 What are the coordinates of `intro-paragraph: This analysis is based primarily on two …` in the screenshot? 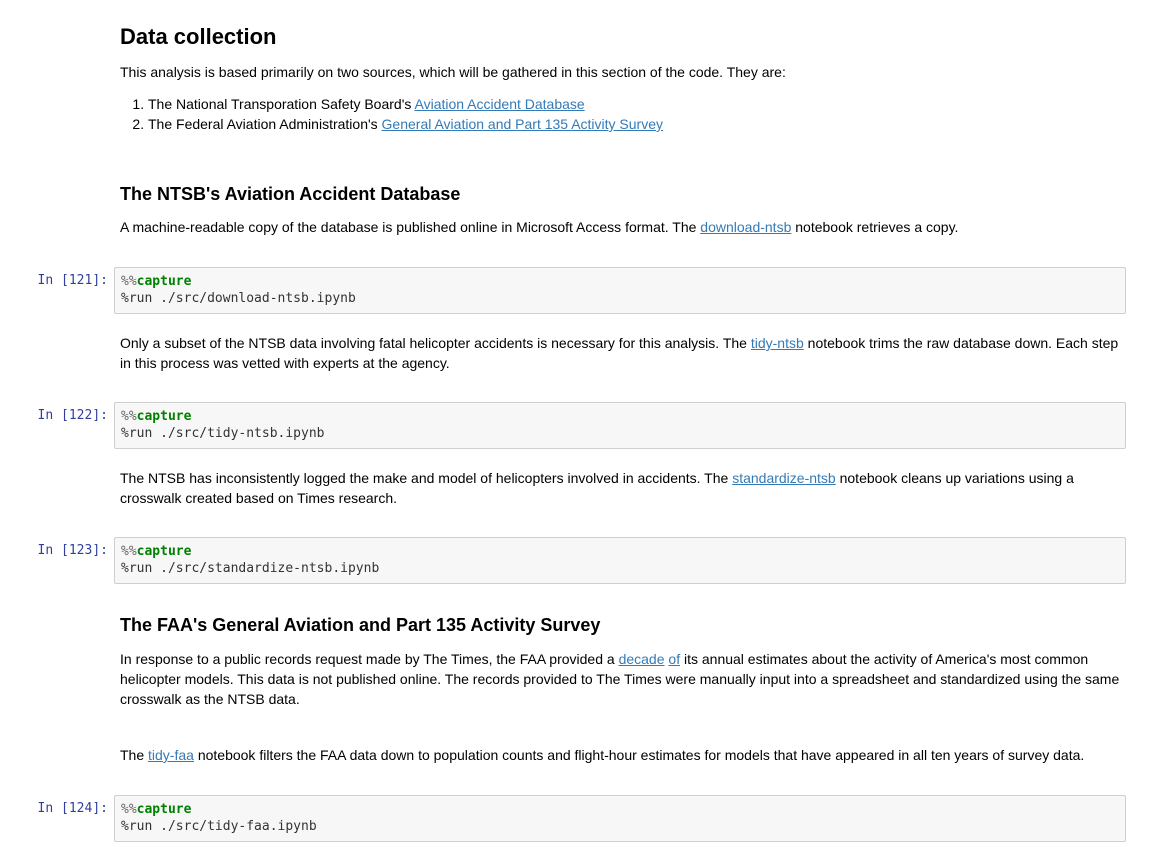 It's located at (453, 72).